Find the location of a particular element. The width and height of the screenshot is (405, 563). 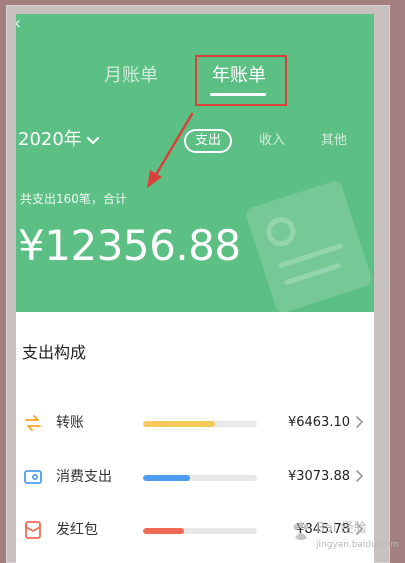

breakdown-amount: ¥3073.88 is located at coordinates (318, 476).